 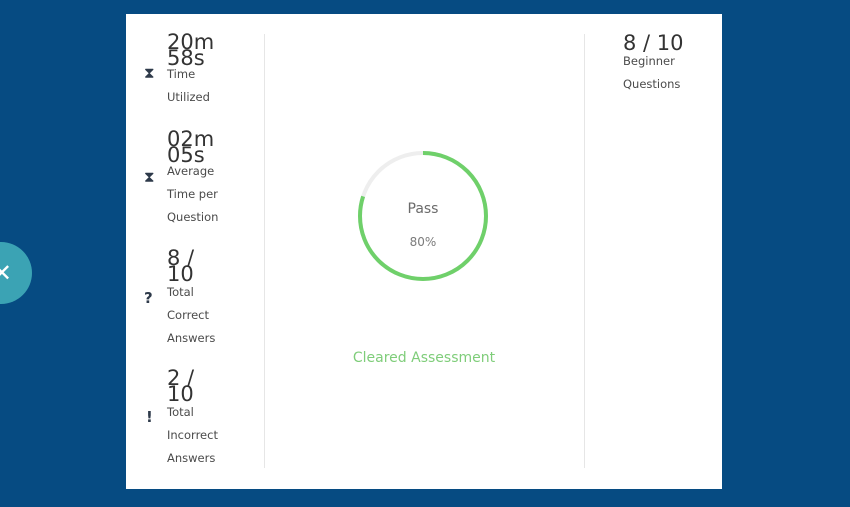 What do you see at coordinates (188, 97) in the screenshot?
I see `stat-label-line: Utilized` at bounding box center [188, 97].